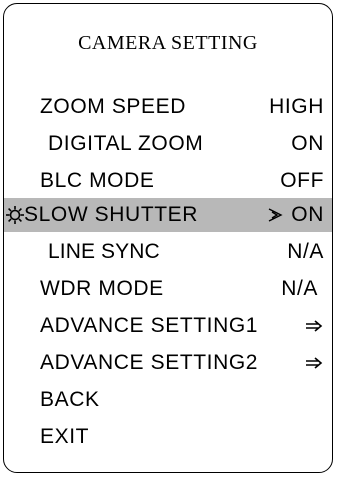 The image size is (337, 477). I want to click on menu-item-label: EXIT, so click(65, 436).